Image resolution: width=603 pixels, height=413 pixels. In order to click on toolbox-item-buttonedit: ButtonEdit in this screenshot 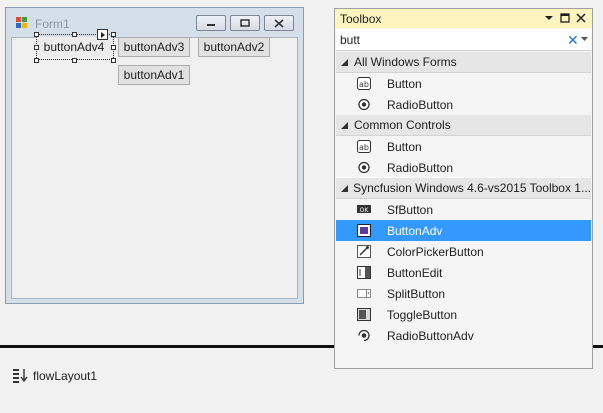, I will do `click(463, 272)`.